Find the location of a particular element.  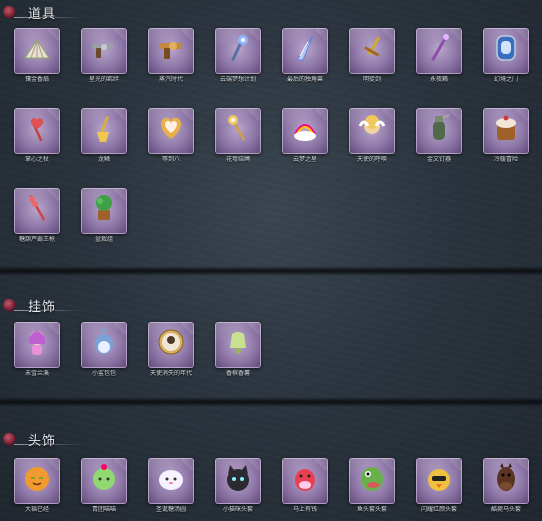

sword-icon is located at coordinates (372, 48).